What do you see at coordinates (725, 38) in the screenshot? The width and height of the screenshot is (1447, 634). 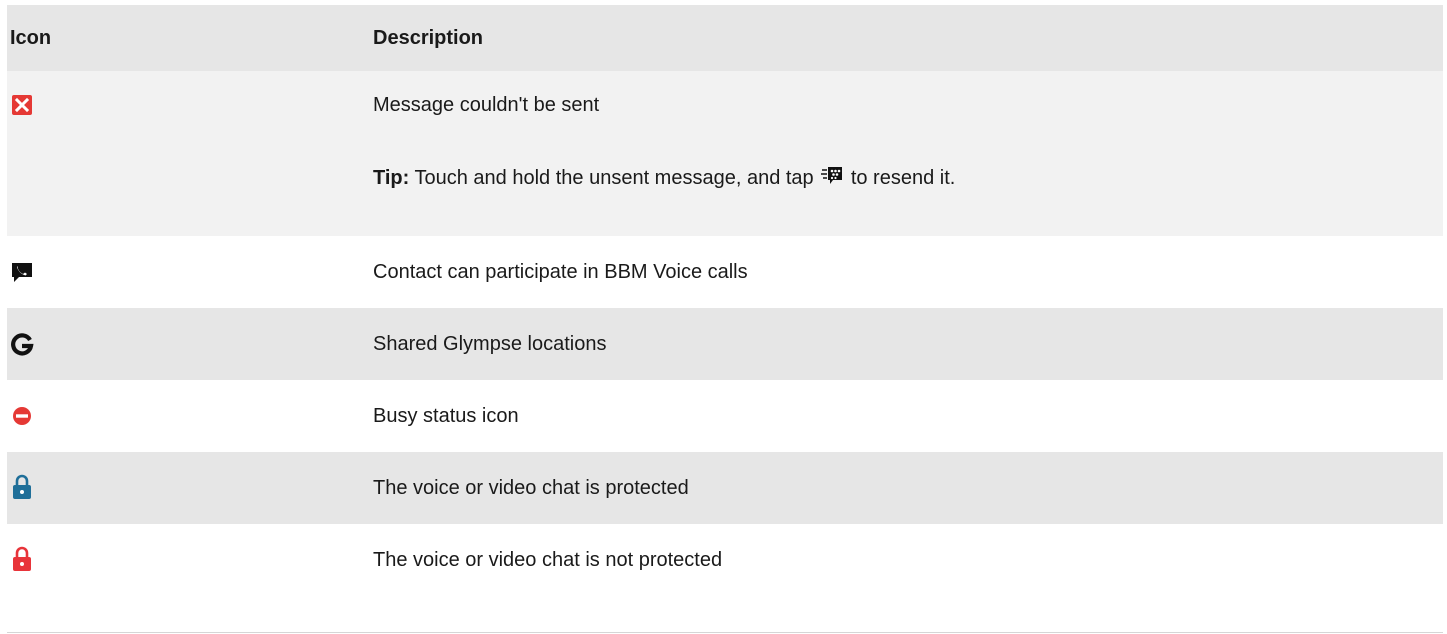 I see `table-header: Icon Description` at bounding box center [725, 38].